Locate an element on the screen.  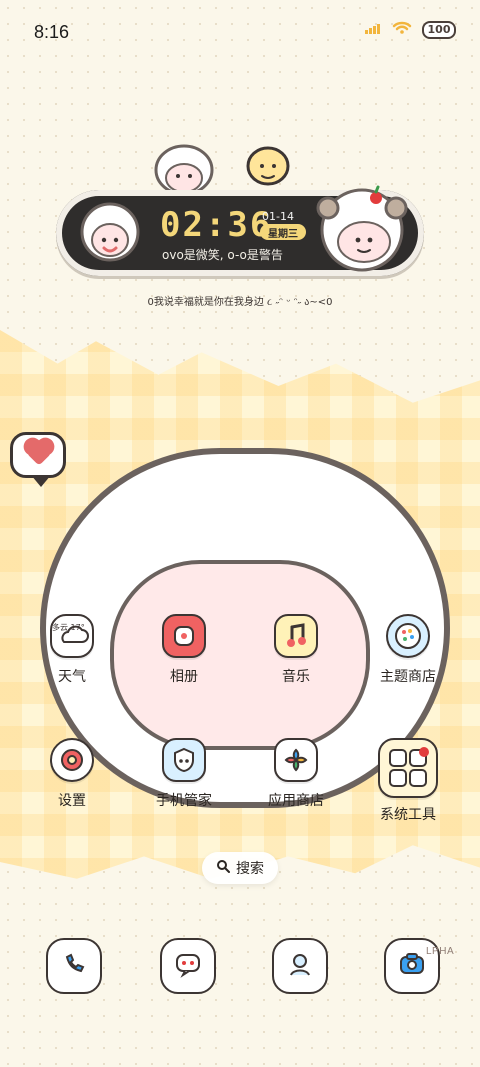
clock-weekday: 星期三 is located at coordinates (283, 232).